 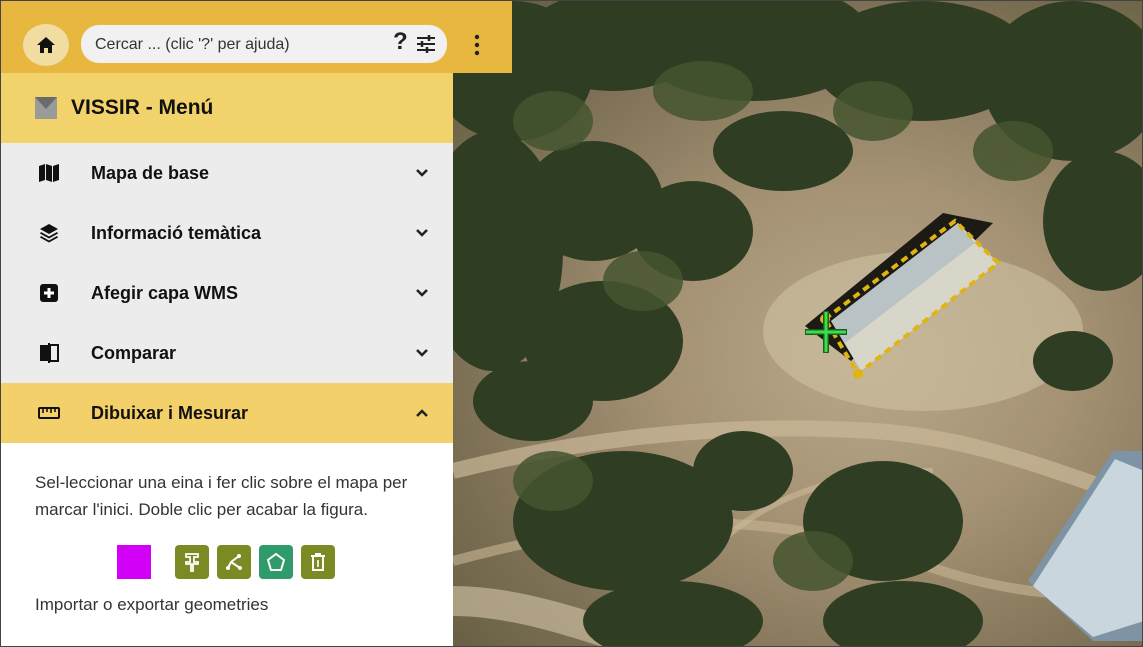 What do you see at coordinates (49, 233) in the screenshot?
I see `layers-icon` at bounding box center [49, 233].